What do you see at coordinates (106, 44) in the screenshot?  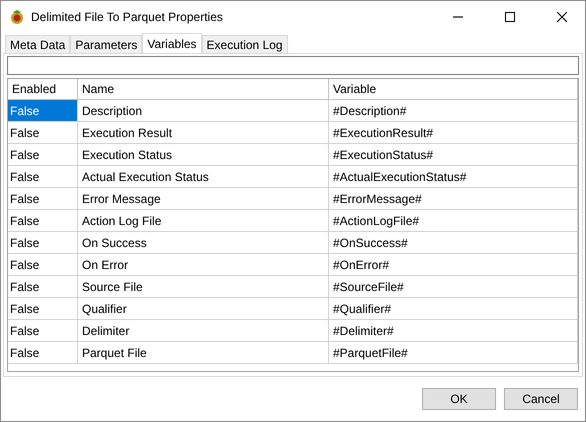 I see `tab: Parameters` at bounding box center [106, 44].